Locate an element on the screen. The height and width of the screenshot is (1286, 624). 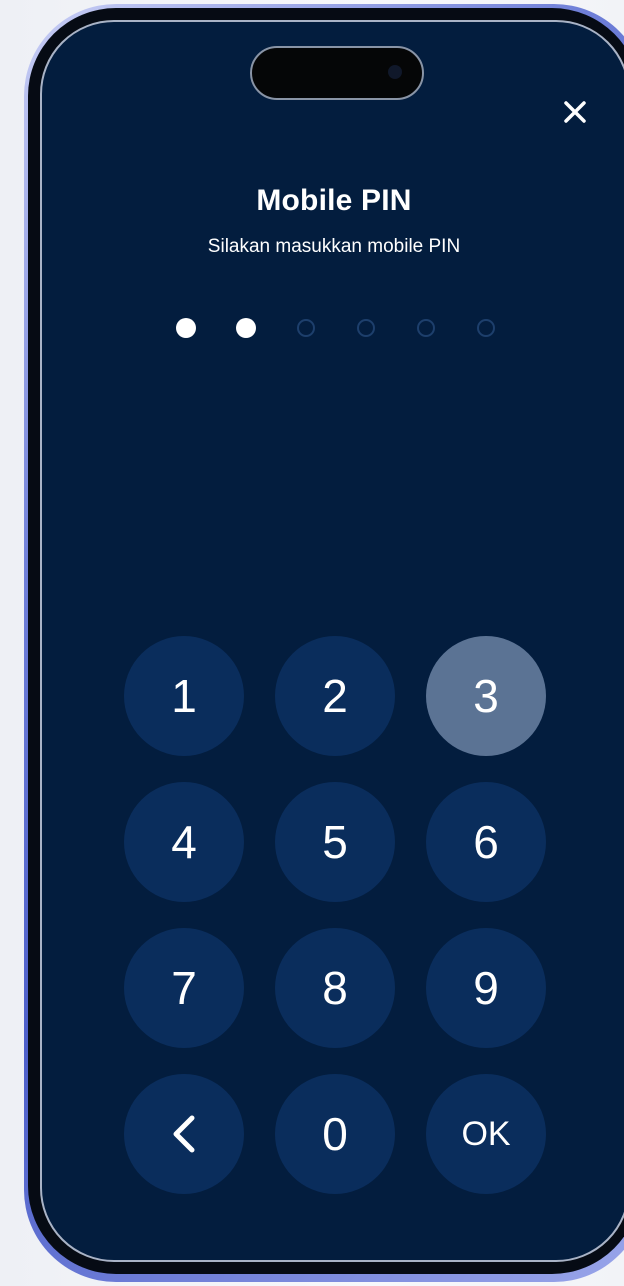
digit-label: 8 is located at coordinates (335, 988).